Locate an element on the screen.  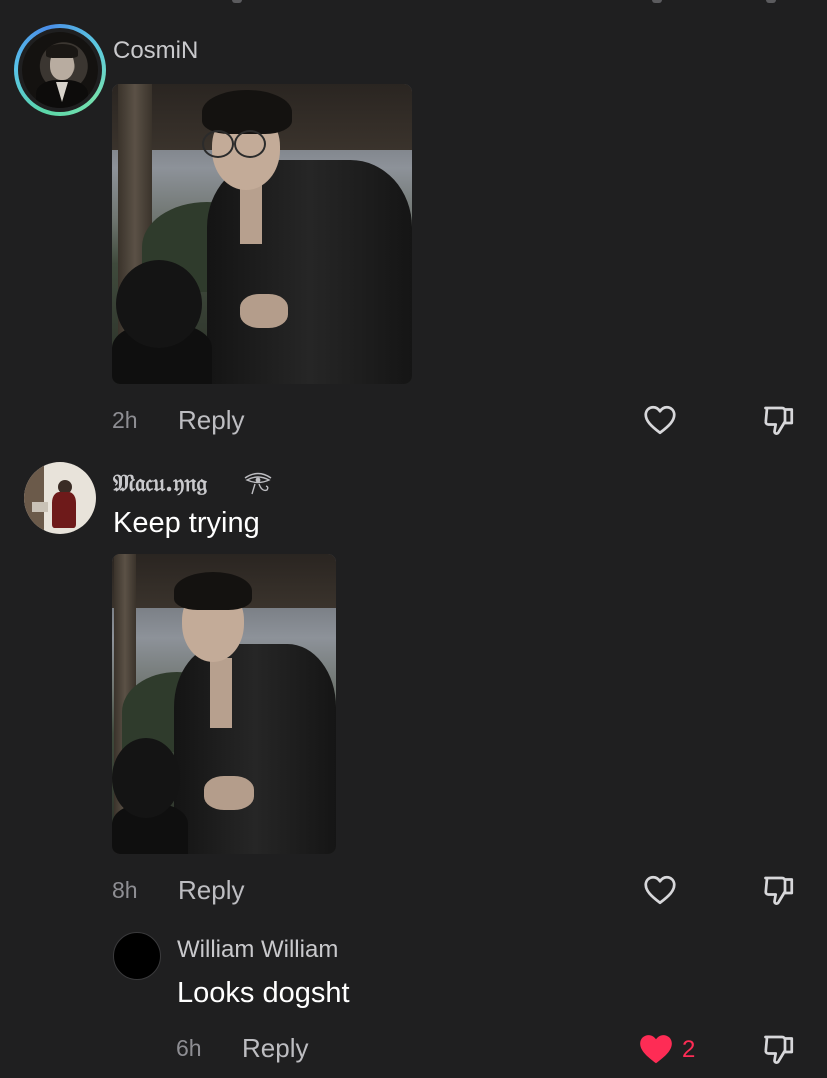
eye-of-horus-icon is located at coordinates (258, 483).